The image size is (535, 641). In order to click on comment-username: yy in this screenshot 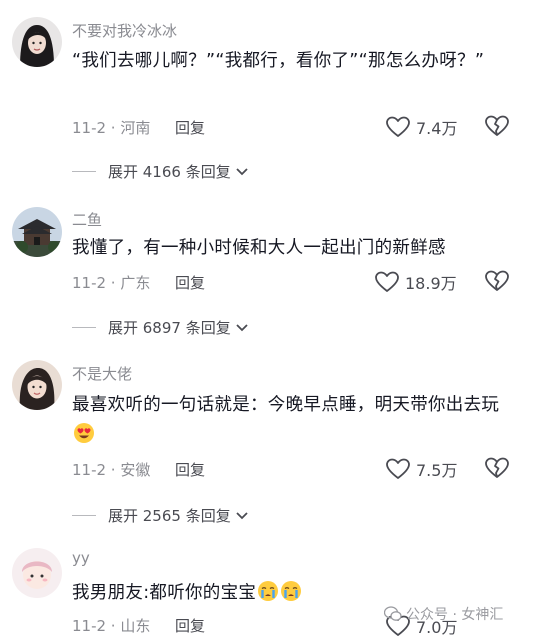, I will do `click(81, 558)`.